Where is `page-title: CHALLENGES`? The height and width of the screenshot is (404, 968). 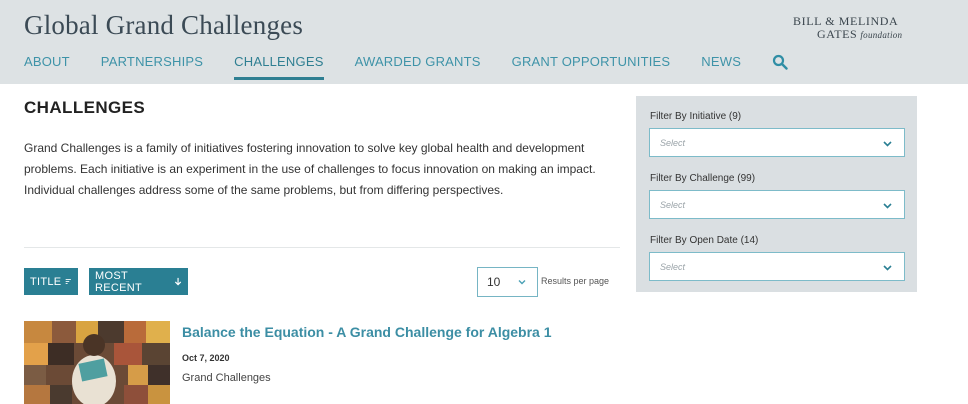
page-title: CHALLENGES is located at coordinates (85, 107).